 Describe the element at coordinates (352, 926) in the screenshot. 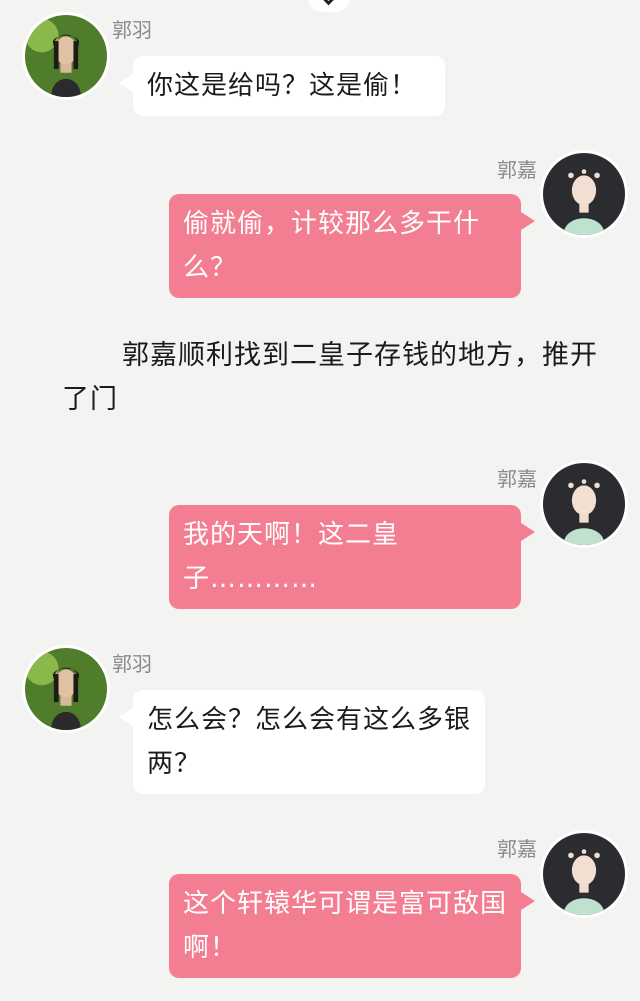

I see `message-bubble: 这个轩辕华可谓是富可敌国啊！` at that location.